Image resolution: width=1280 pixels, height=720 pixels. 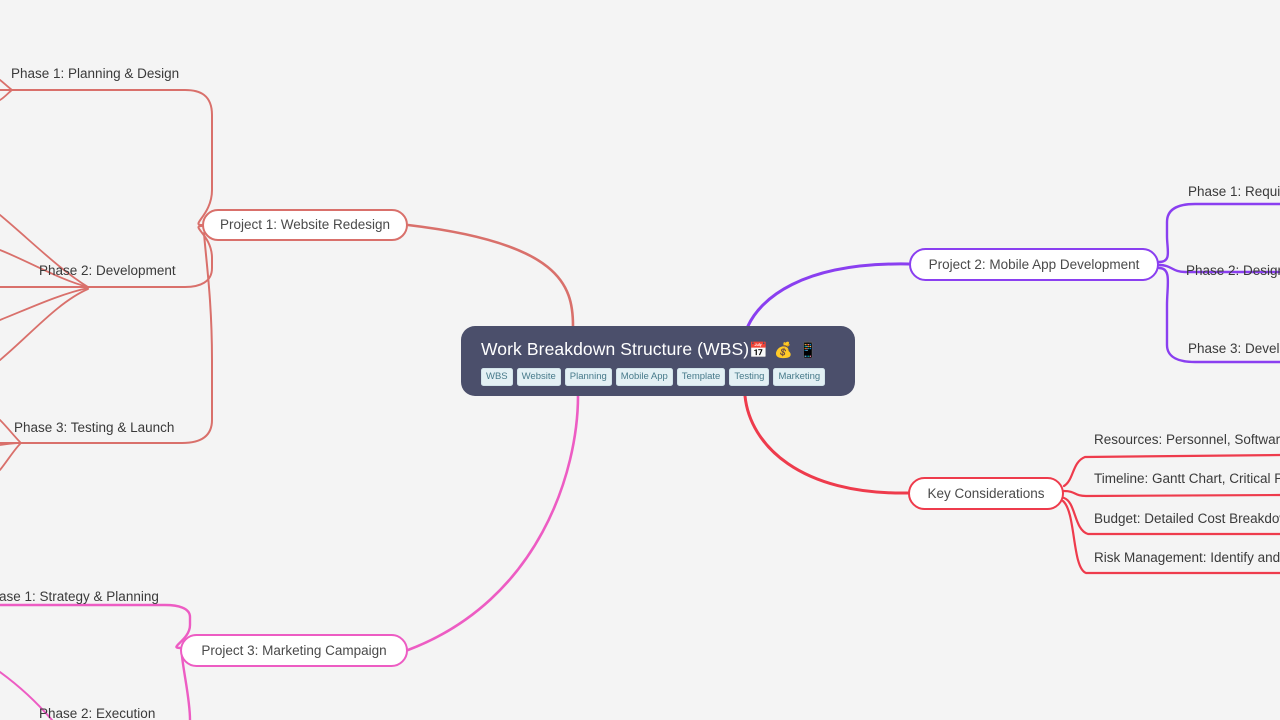 What do you see at coordinates (1187, 439) in the screenshot?
I see `leaf-key-resources: Resources: Personnel, Software` at bounding box center [1187, 439].